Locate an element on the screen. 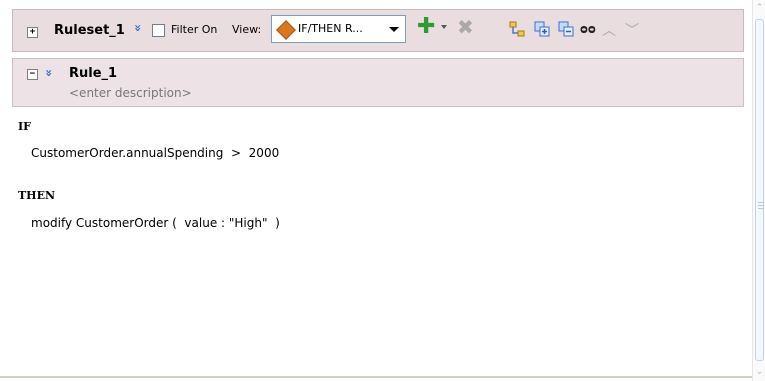 This screenshot has width=765, height=381. scroll-down-icon: ⌄ is located at coordinates (759, 372).